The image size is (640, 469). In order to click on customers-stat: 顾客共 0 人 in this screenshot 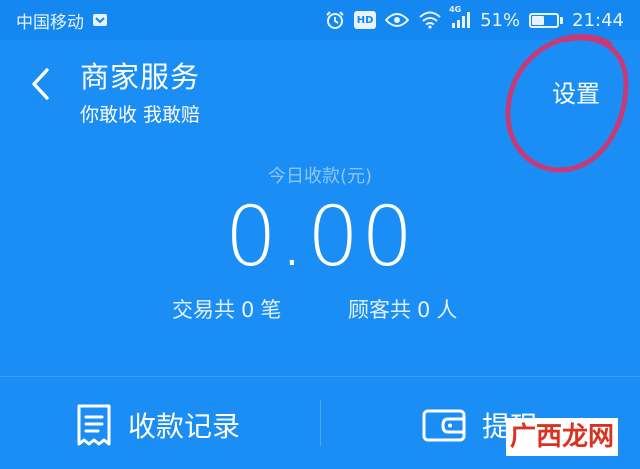, I will do `click(402, 309)`.